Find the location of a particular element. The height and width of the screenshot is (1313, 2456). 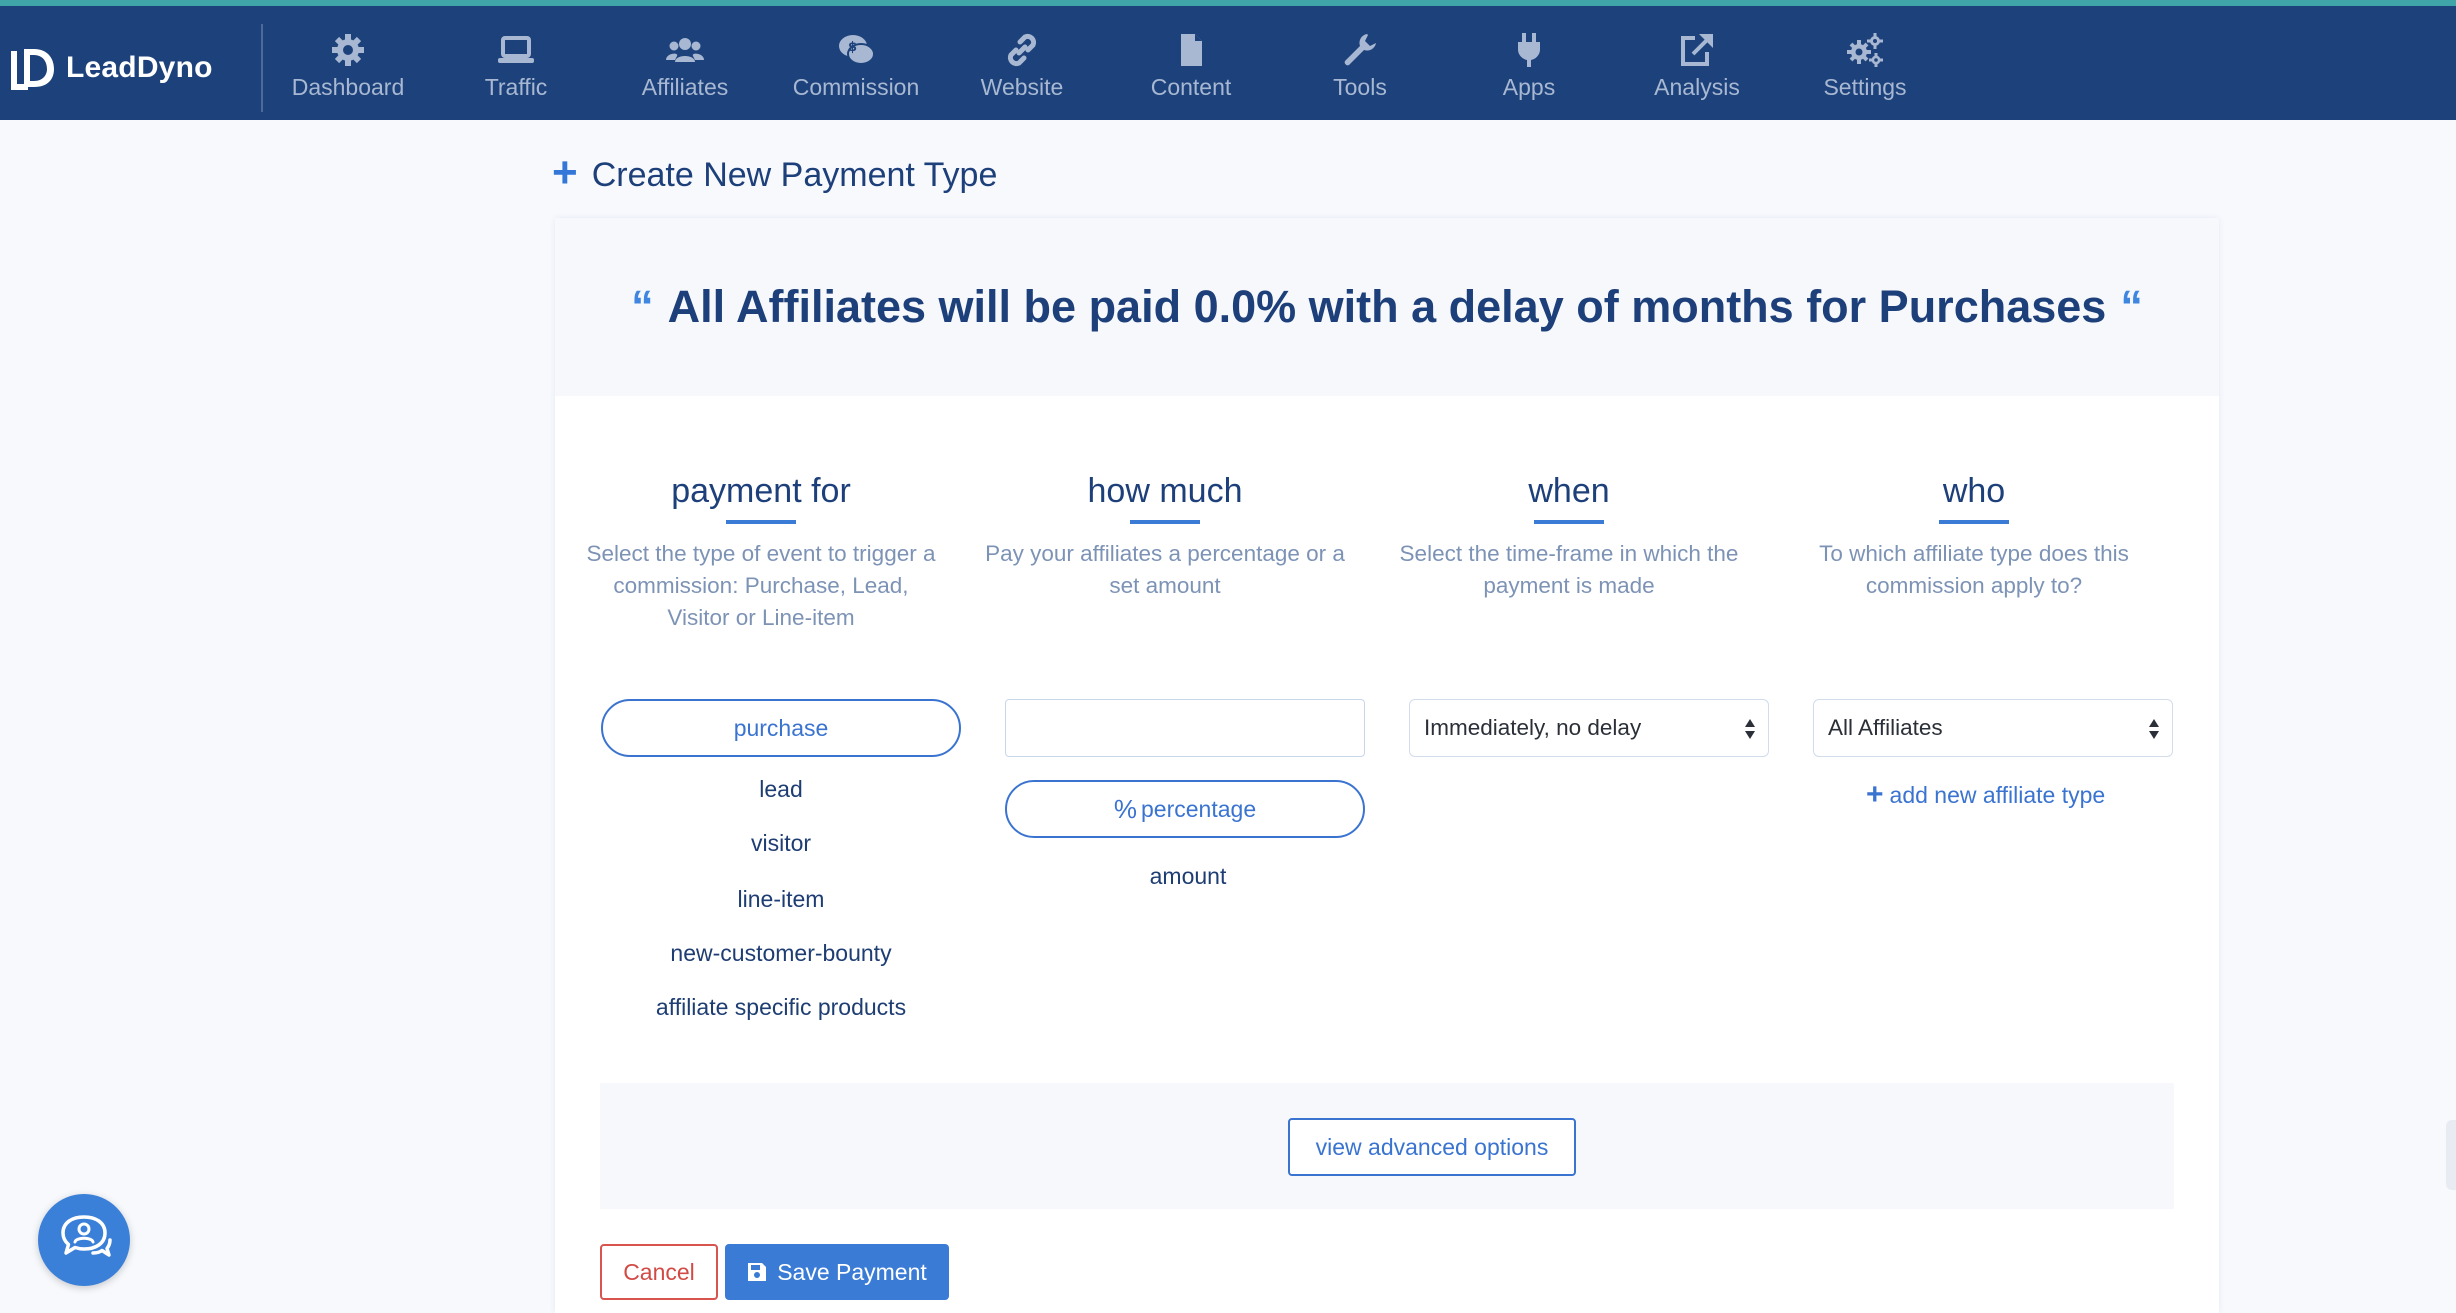

nav-label: Website is located at coordinates (1022, 87).